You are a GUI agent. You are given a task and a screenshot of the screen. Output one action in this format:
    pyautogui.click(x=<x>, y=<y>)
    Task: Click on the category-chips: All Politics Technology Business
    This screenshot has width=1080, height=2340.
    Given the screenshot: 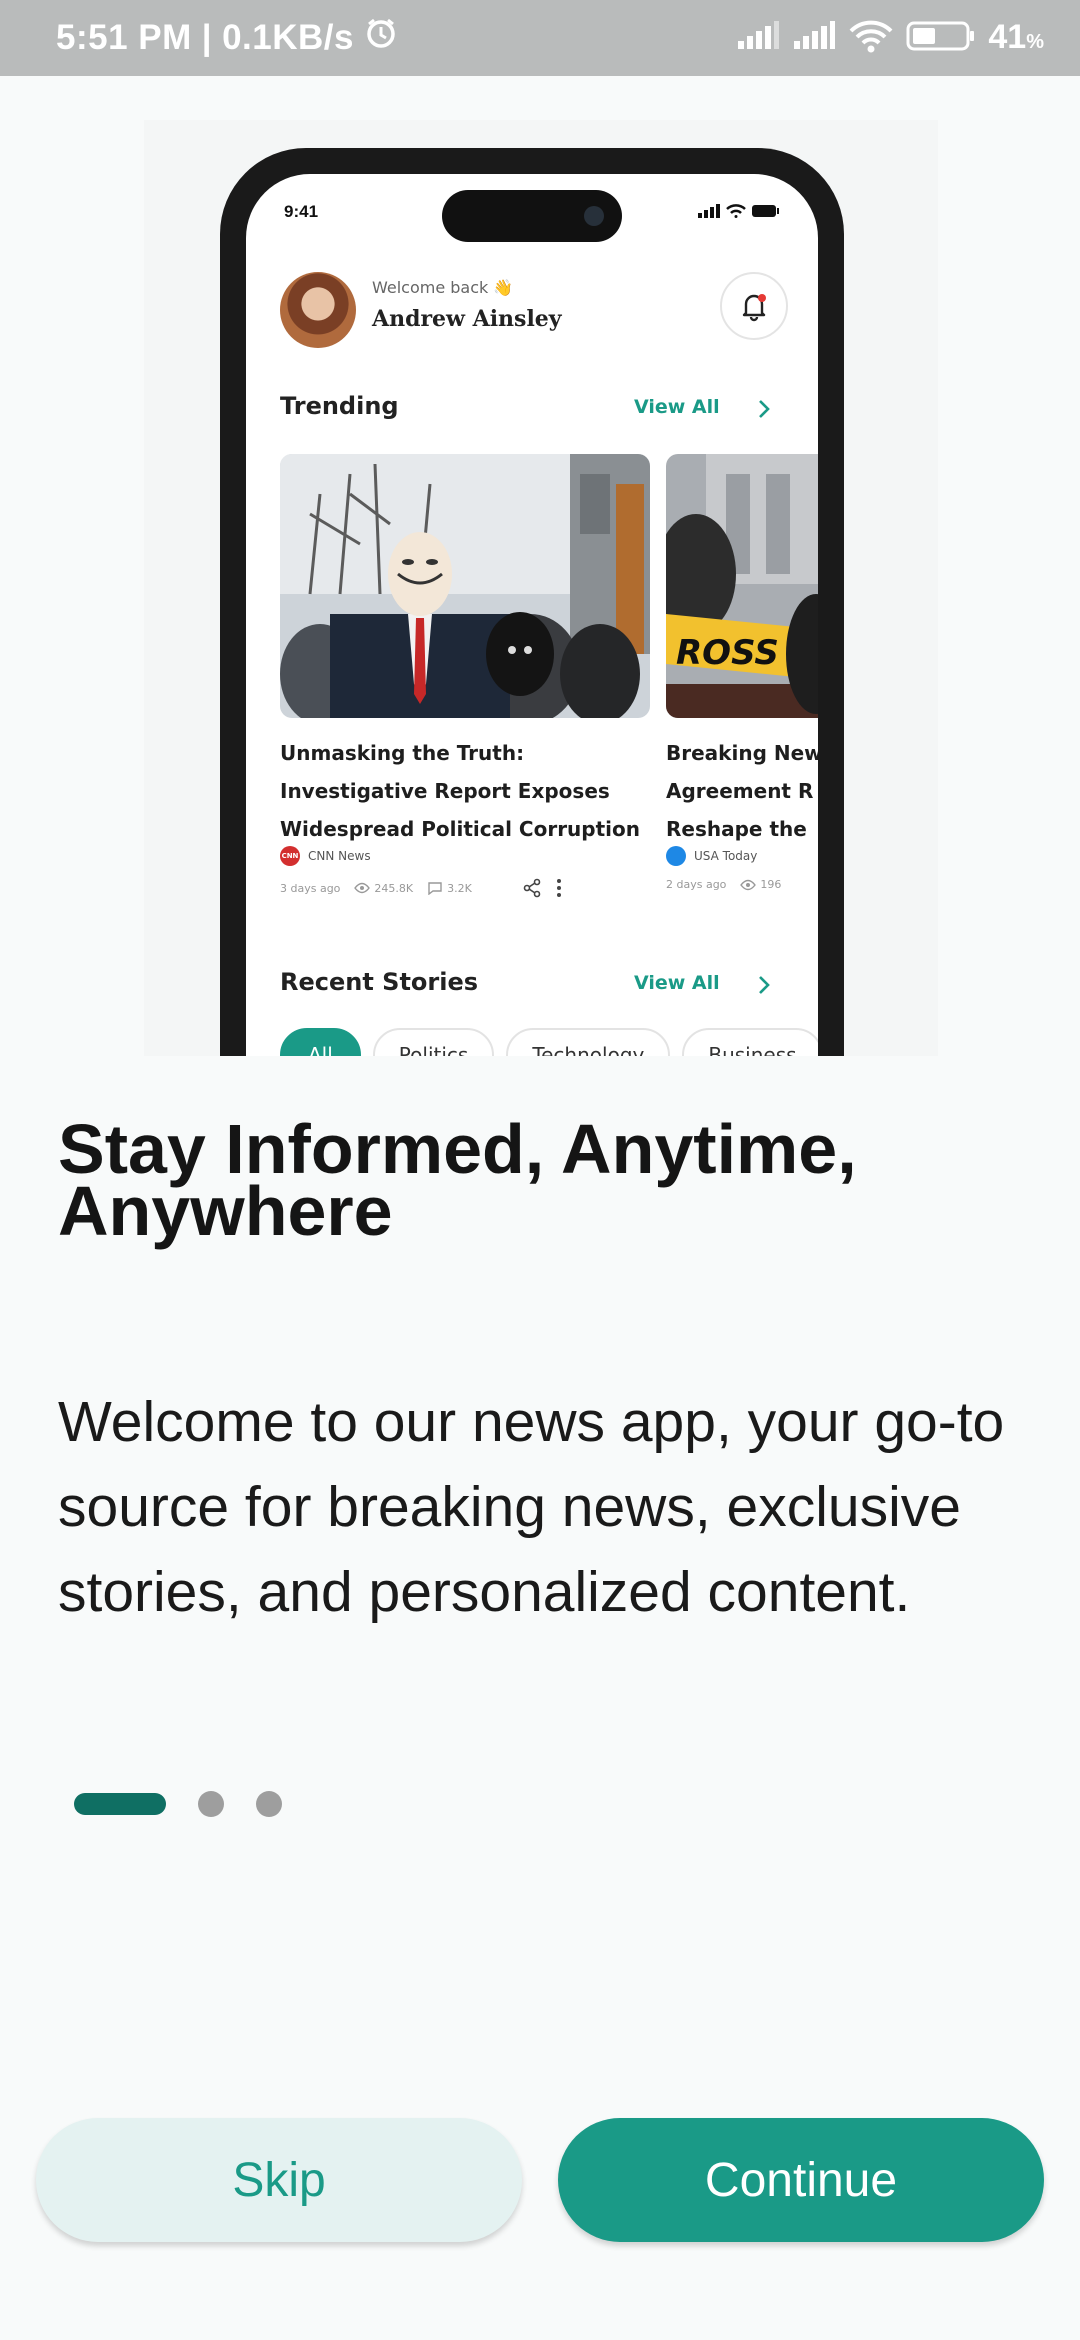 What is the action you would take?
    pyautogui.click(x=549, y=1042)
    